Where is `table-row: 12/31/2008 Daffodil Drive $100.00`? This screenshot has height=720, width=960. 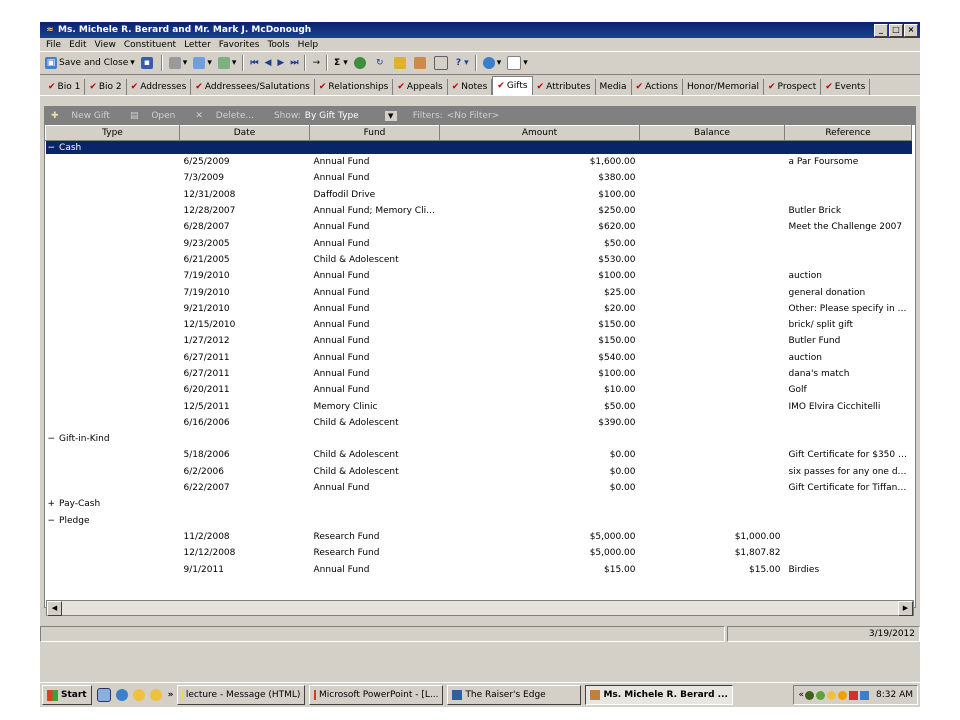
table-row: 12/31/2008 Daffodil Drive $100.00 is located at coordinates (479, 195).